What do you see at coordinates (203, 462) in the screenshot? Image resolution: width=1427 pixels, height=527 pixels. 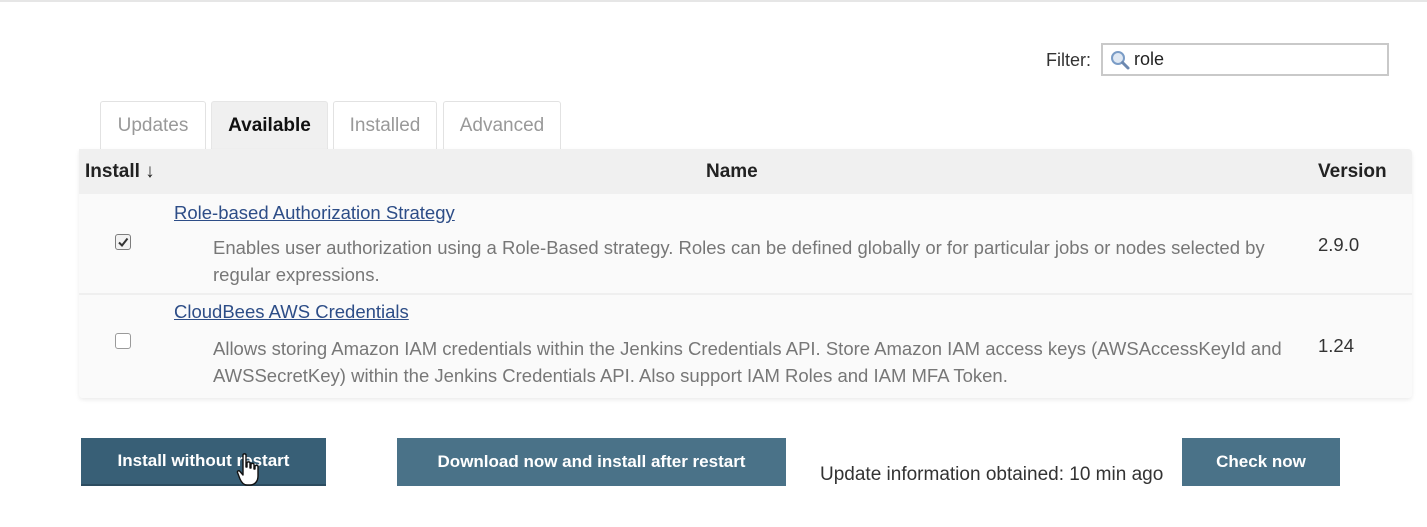 I see `install-without-restart-button: Install without restart` at bounding box center [203, 462].